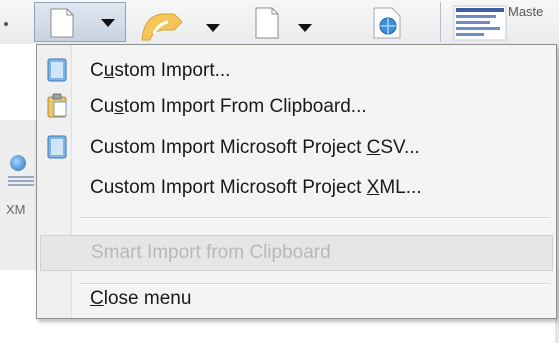 The height and width of the screenshot is (343, 559). Describe the element at coordinates (162, 27) in the screenshot. I see `chart-export-icon` at that location.